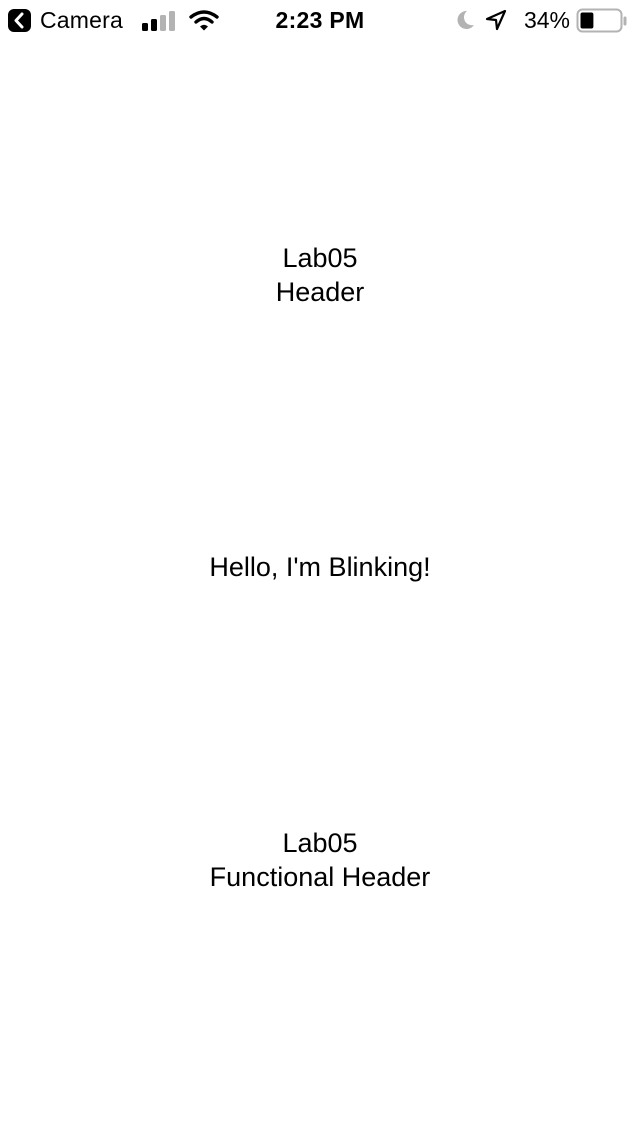  What do you see at coordinates (587, 20) in the screenshot?
I see `battery-level-fill` at bounding box center [587, 20].